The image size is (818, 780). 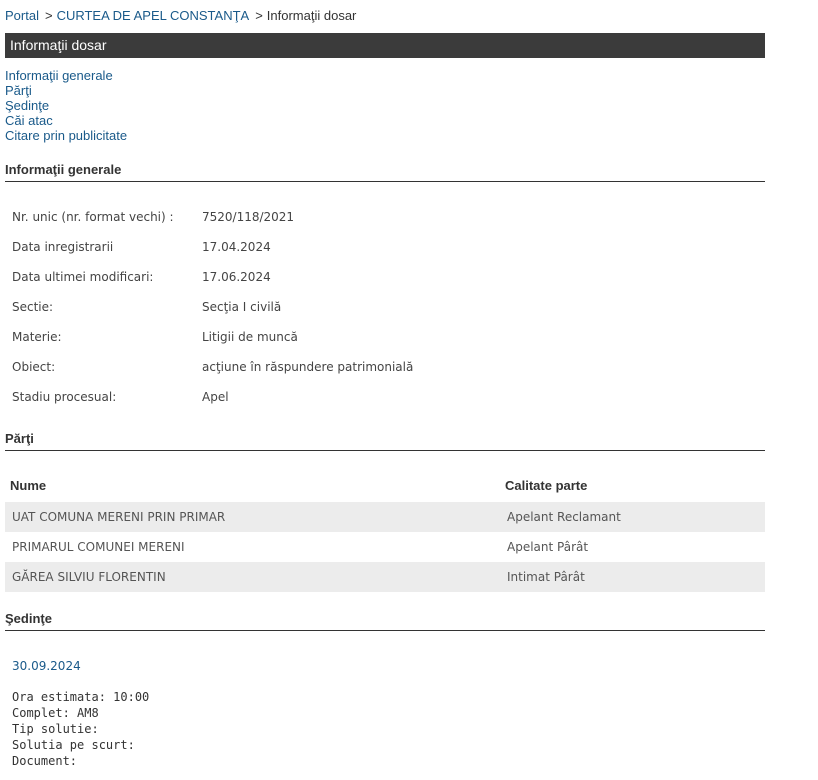 What do you see at coordinates (215, 397) in the screenshot?
I see `info-value: Apel` at bounding box center [215, 397].